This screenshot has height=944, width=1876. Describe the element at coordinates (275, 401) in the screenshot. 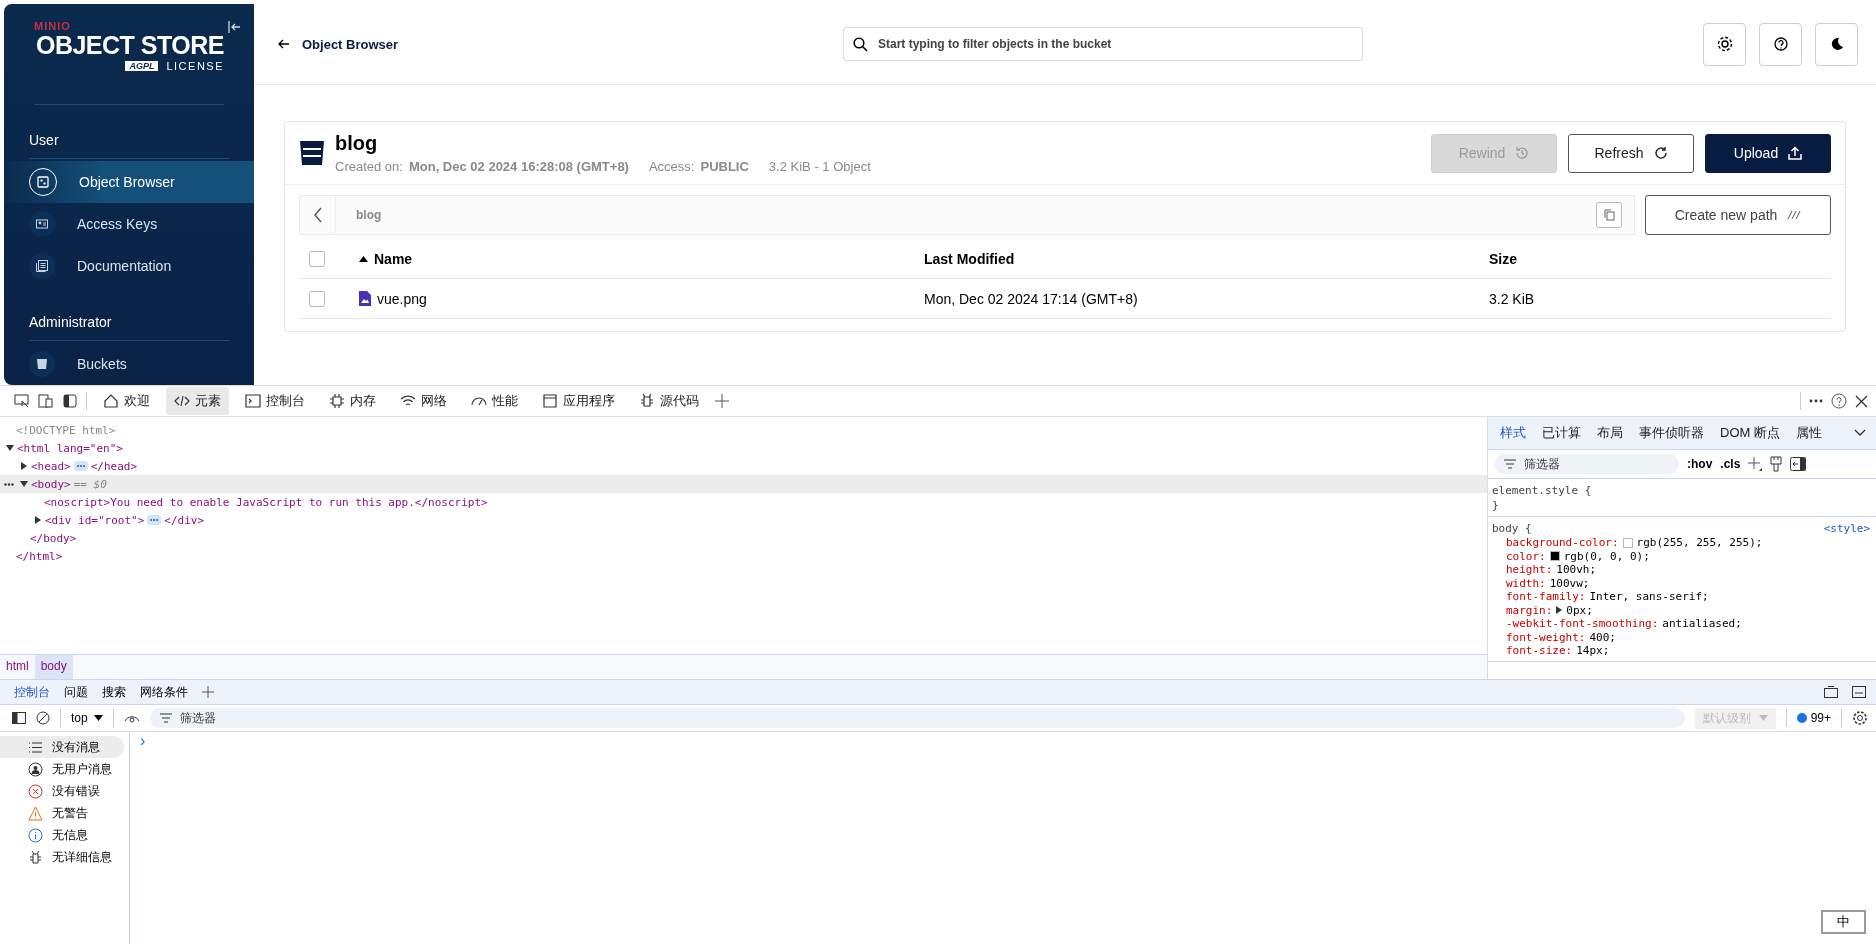

I see `devtools-tab: 控制台` at that location.